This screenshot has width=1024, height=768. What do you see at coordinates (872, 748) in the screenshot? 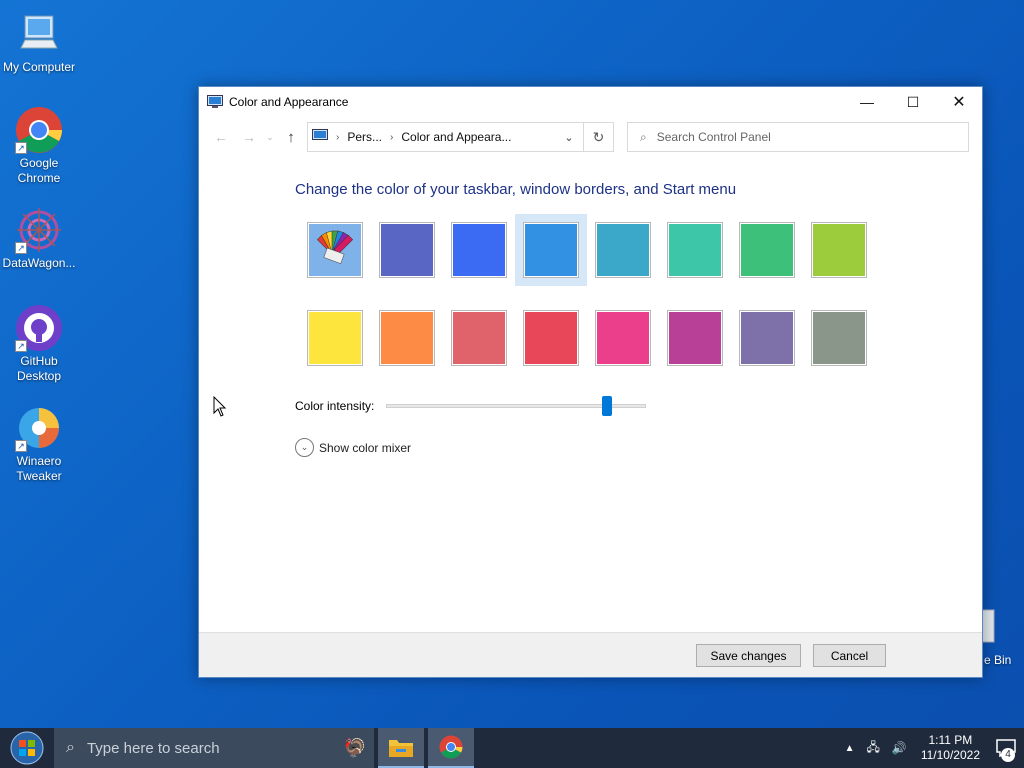
I see `network-icon: 🖧` at bounding box center [872, 748].